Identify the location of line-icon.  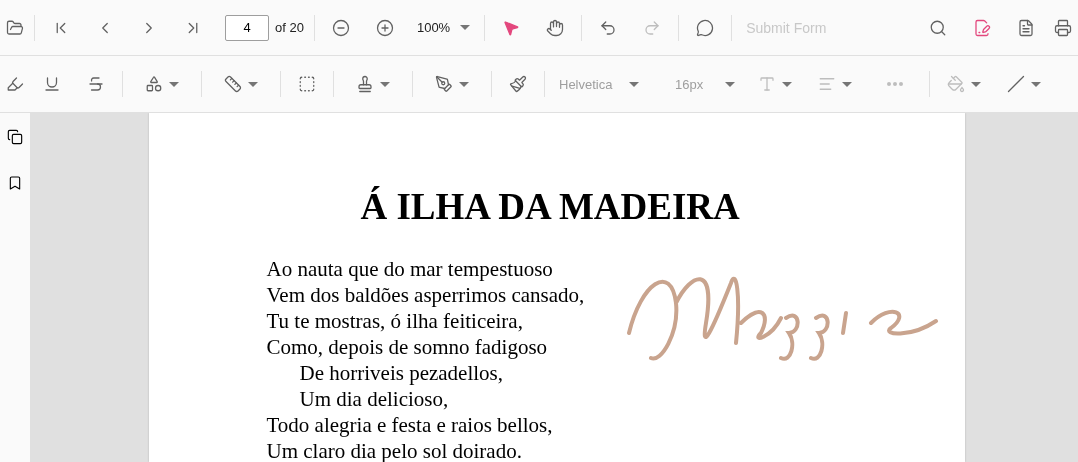
(1016, 84).